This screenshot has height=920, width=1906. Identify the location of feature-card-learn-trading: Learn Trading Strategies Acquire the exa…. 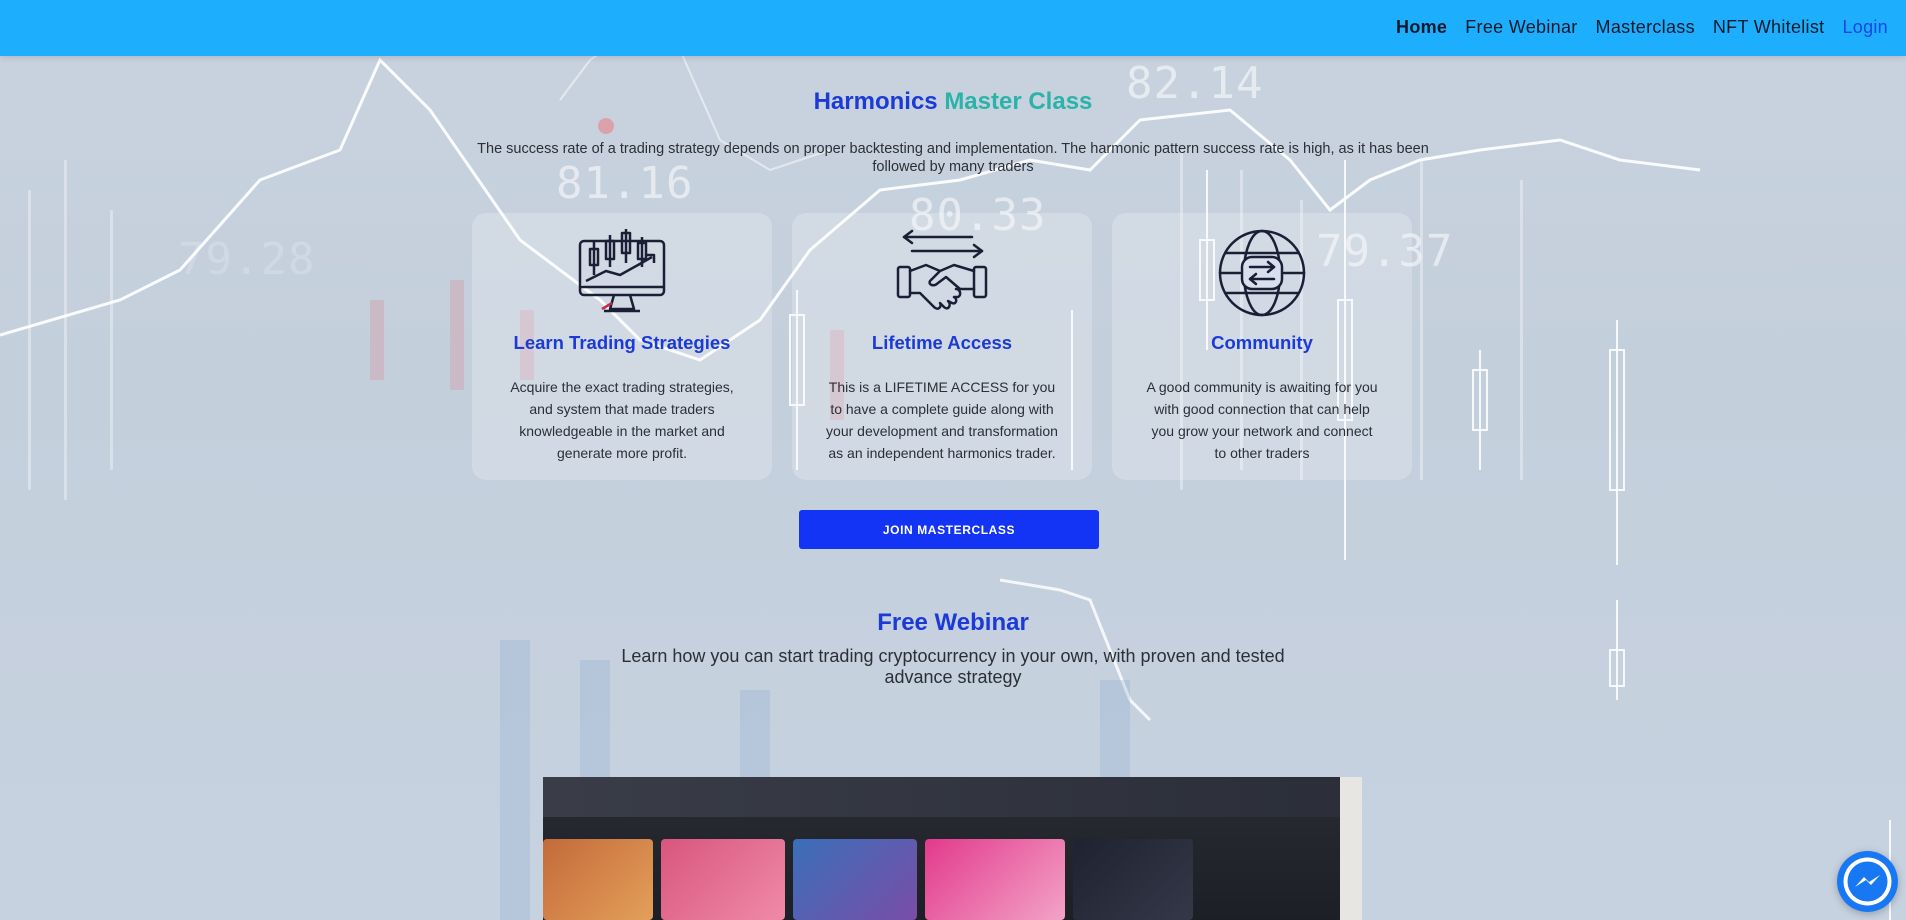
(622, 346).